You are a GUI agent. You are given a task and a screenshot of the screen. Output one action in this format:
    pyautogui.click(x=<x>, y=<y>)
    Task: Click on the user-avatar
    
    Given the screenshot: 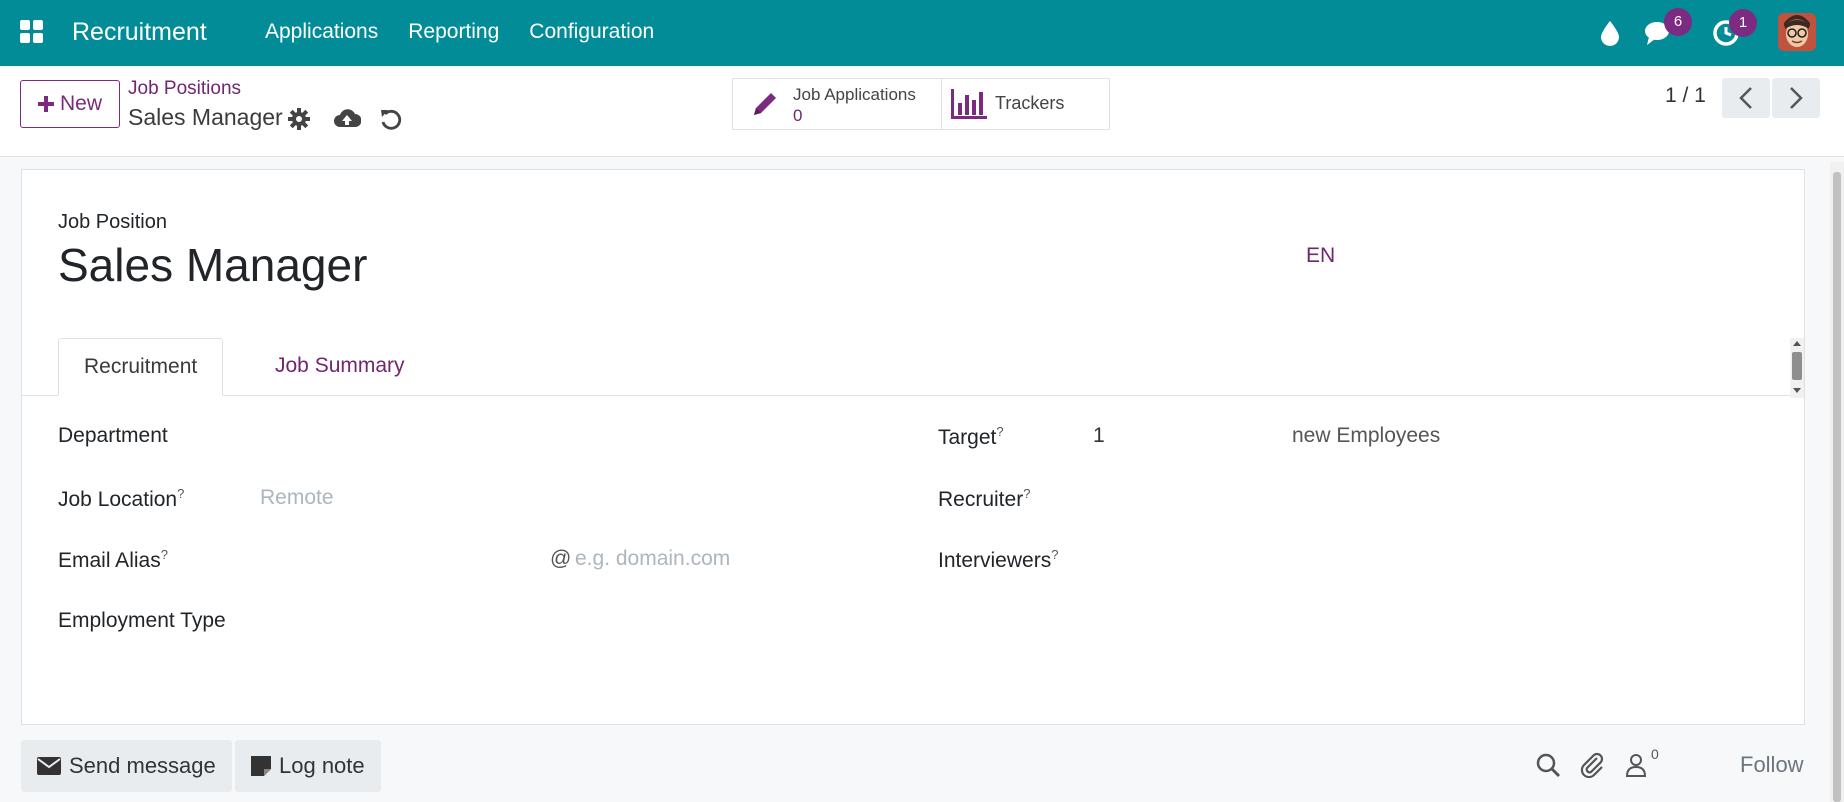 What is the action you would take?
    pyautogui.click(x=1797, y=32)
    